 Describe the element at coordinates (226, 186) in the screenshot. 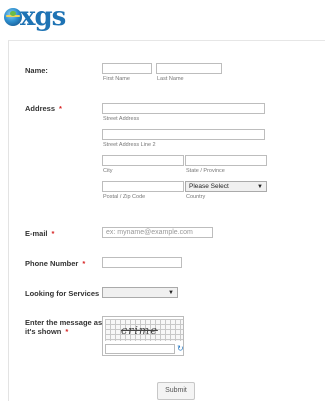

I see `country-select: Please Select ▼` at that location.